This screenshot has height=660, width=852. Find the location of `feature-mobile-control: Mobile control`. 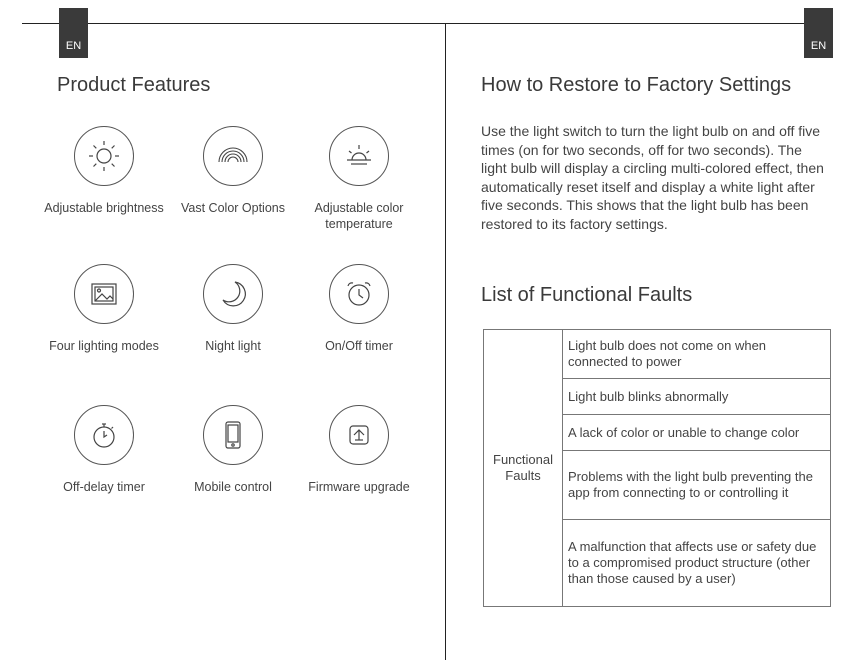

feature-mobile-control: Mobile control is located at coordinates (233, 450).